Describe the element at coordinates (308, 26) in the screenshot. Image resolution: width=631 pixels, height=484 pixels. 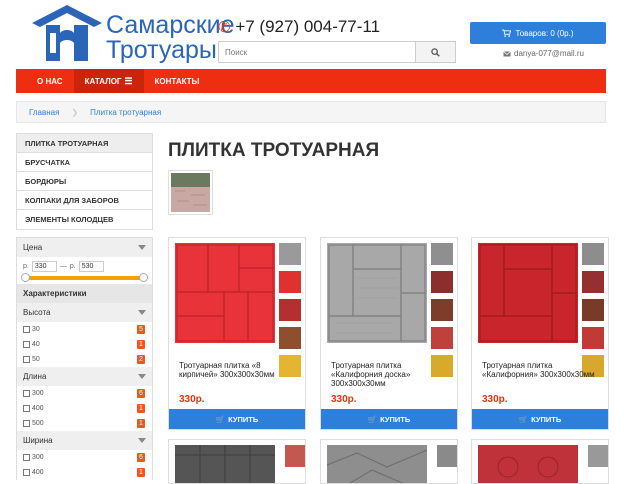
I see `phone-text: +7 (927) 004-77-11` at that location.